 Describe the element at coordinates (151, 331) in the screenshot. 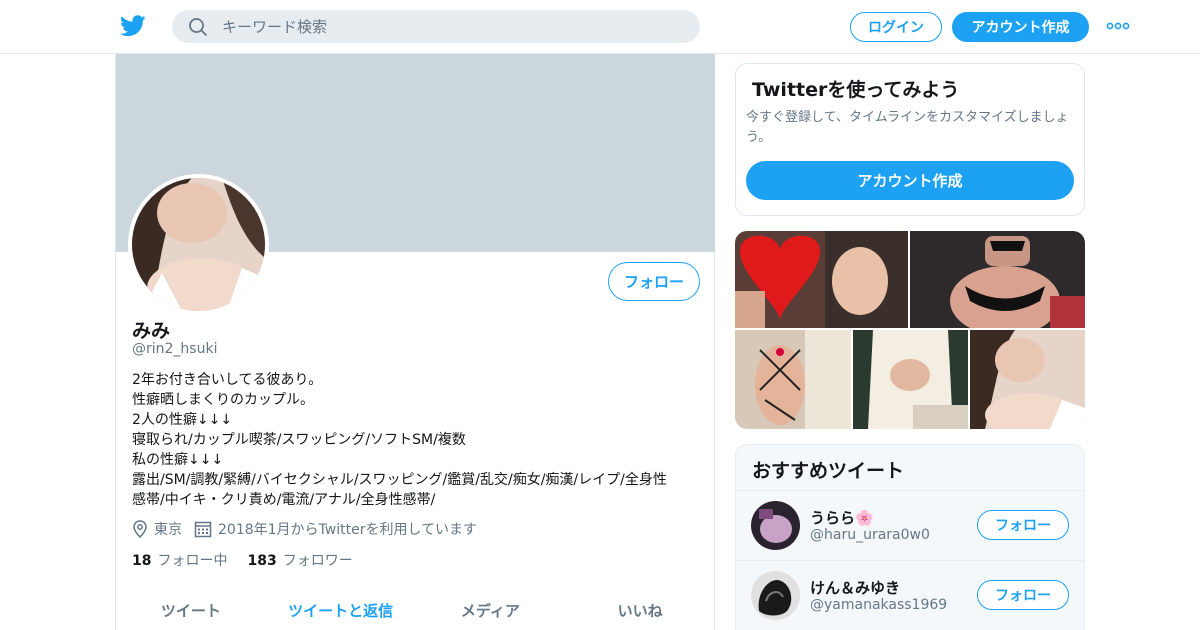

I see `profile-name: みみ` at that location.